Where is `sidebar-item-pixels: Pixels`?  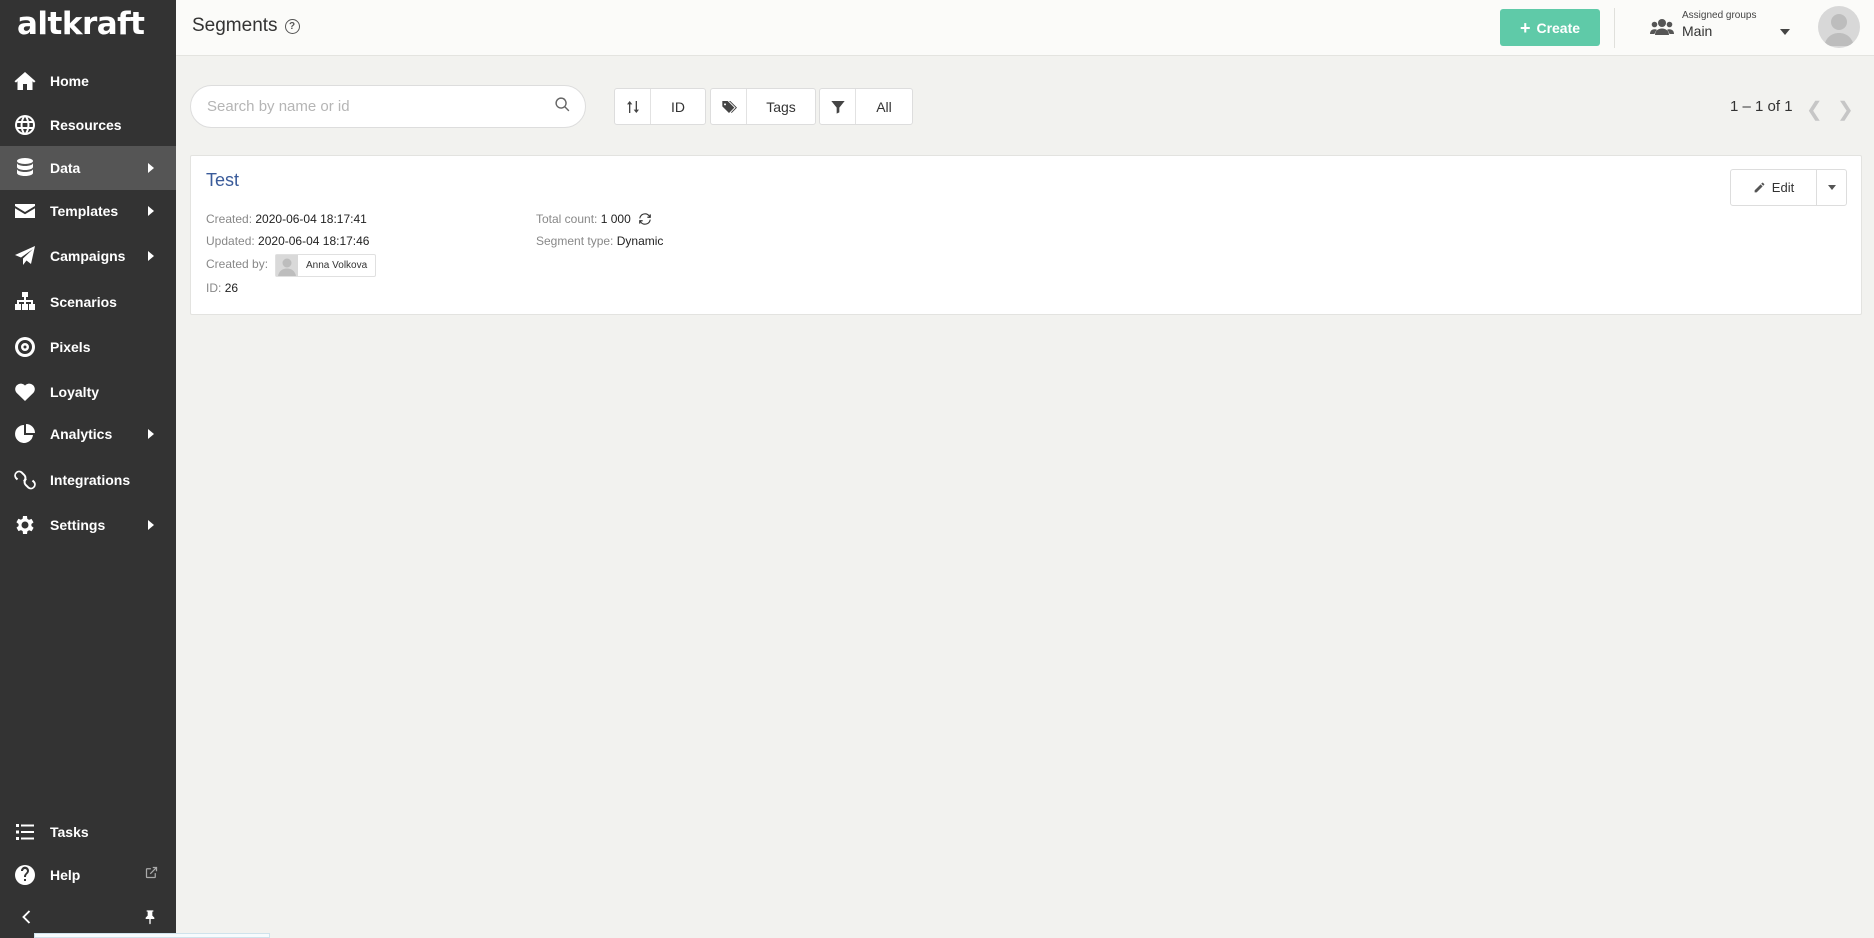 sidebar-item-pixels: Pixels is located at coordinates (88, 347).